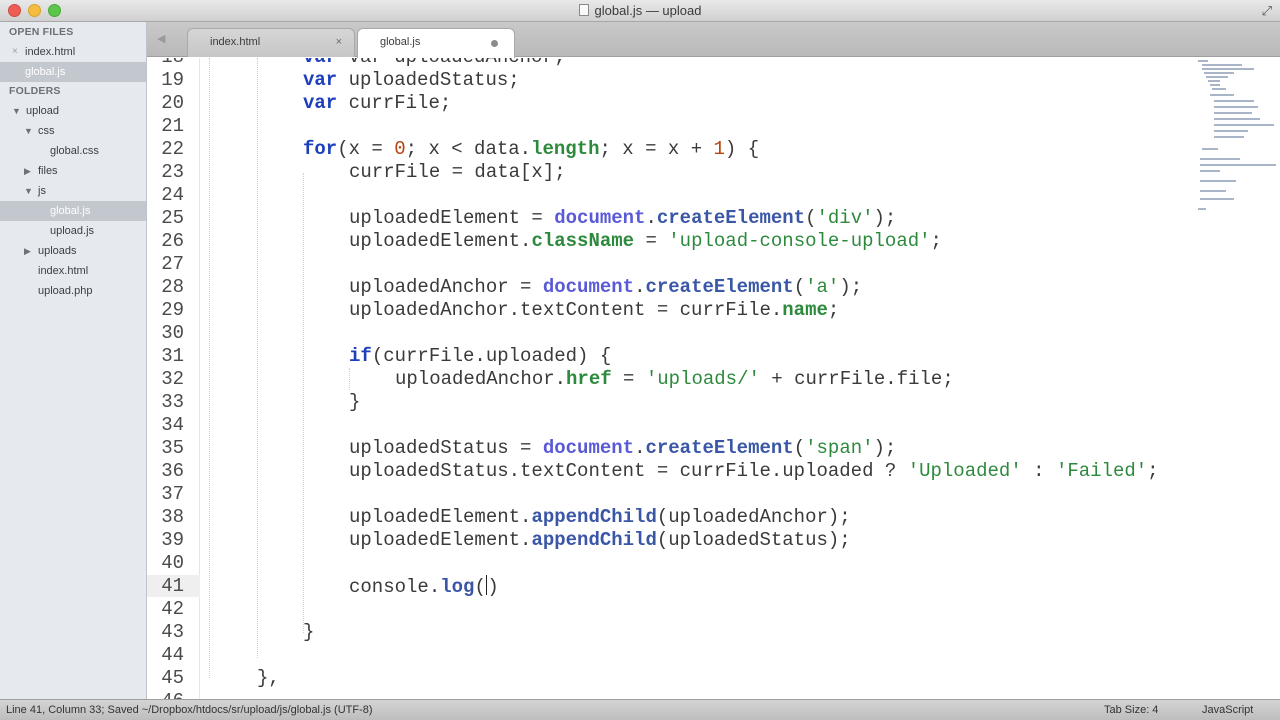 The width and height of the screenshot is (1280, 720). What do you see at coordinates (41, 32) in the screenshot?
I see `open-files-header: OPEN FILES` at bounding box center [41, 32].